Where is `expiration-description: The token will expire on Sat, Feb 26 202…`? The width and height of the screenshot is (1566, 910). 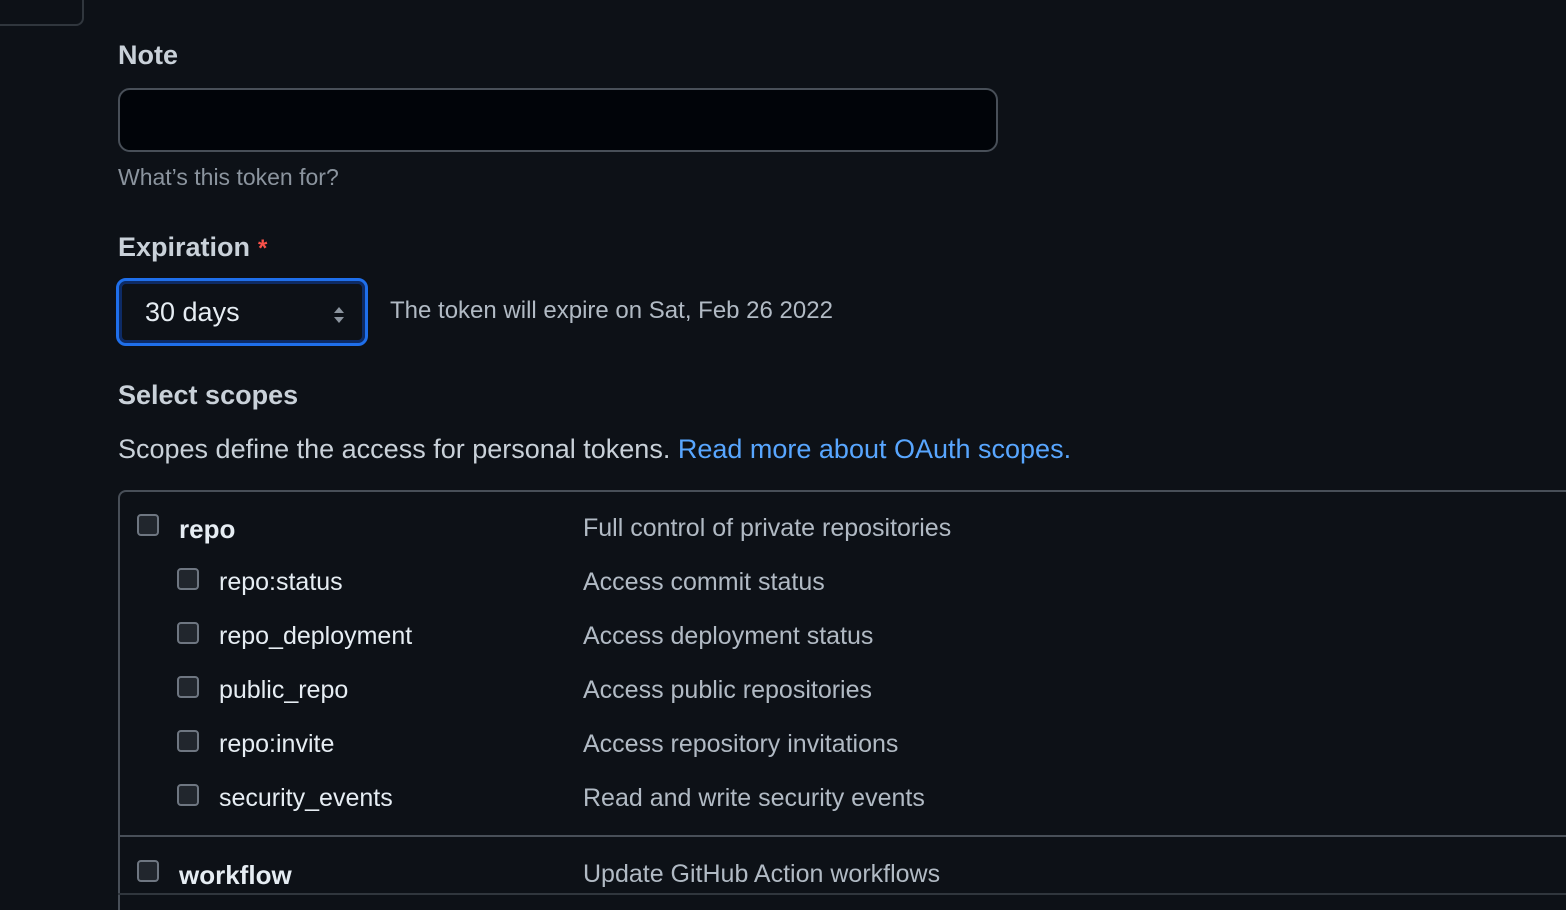 expiration-description: The token will expire on Sat, Feb 26 202… is located at coordinates (611, 310).